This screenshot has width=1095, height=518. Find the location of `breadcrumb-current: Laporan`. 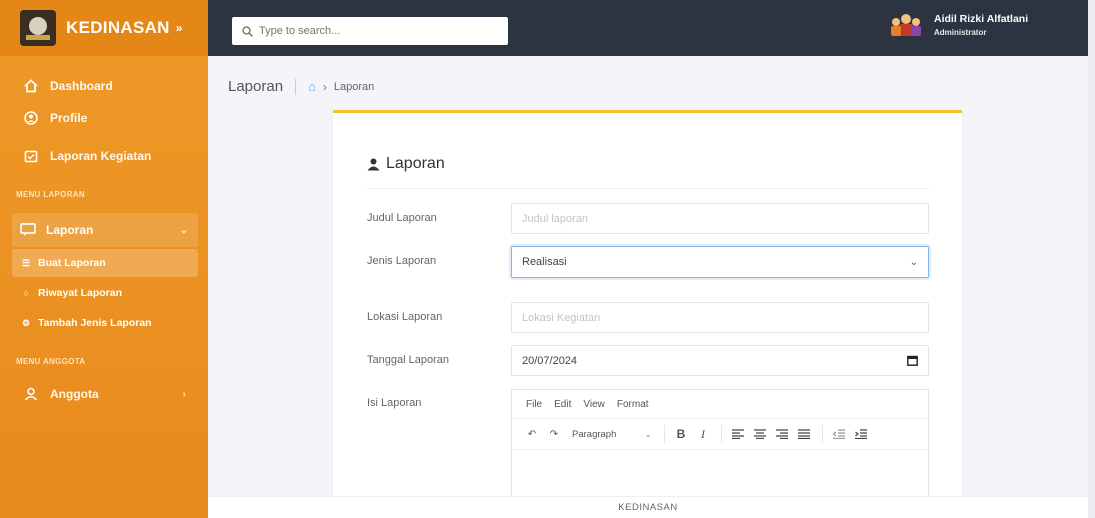

breadcrumb-current: Laporan is located at coordinates (354, 86).